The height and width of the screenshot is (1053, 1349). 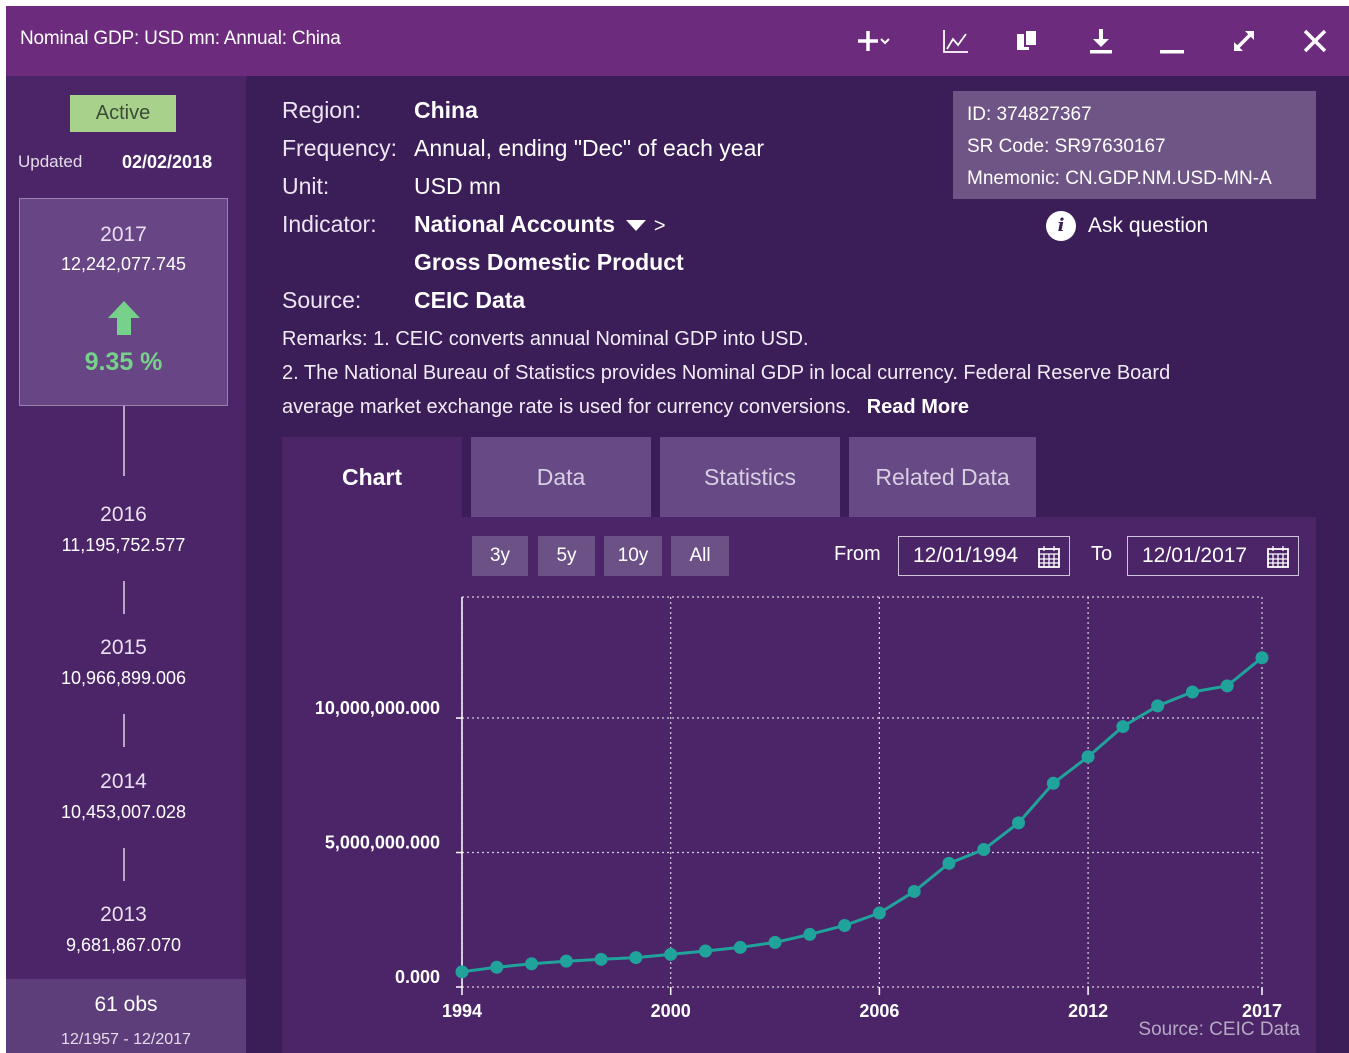 I want to click on tab-statistics: Statistics, so click(x=750, y=477).